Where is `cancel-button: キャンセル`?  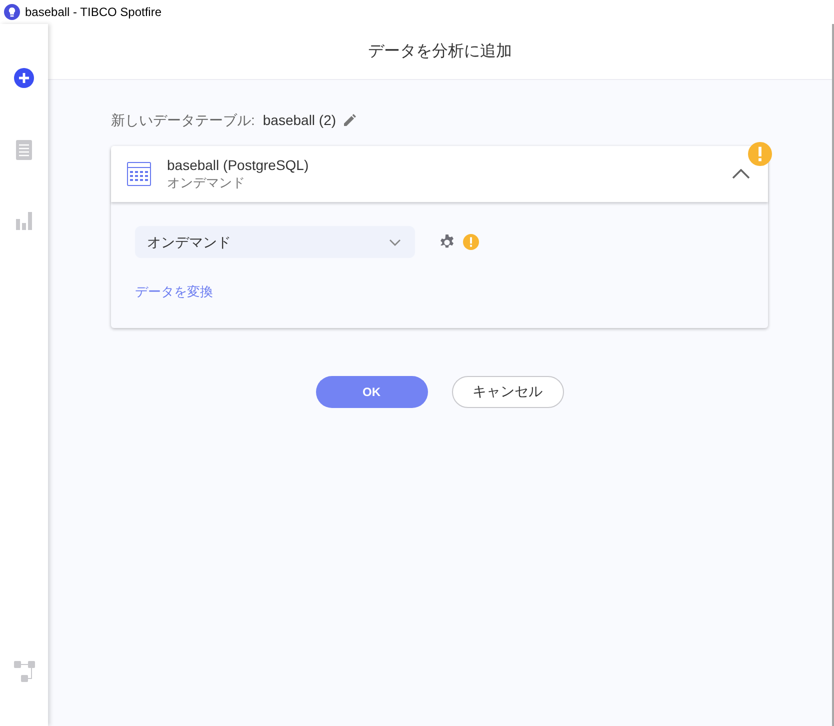
cancel-button: キャンセル is located at coordinates (508, 392).